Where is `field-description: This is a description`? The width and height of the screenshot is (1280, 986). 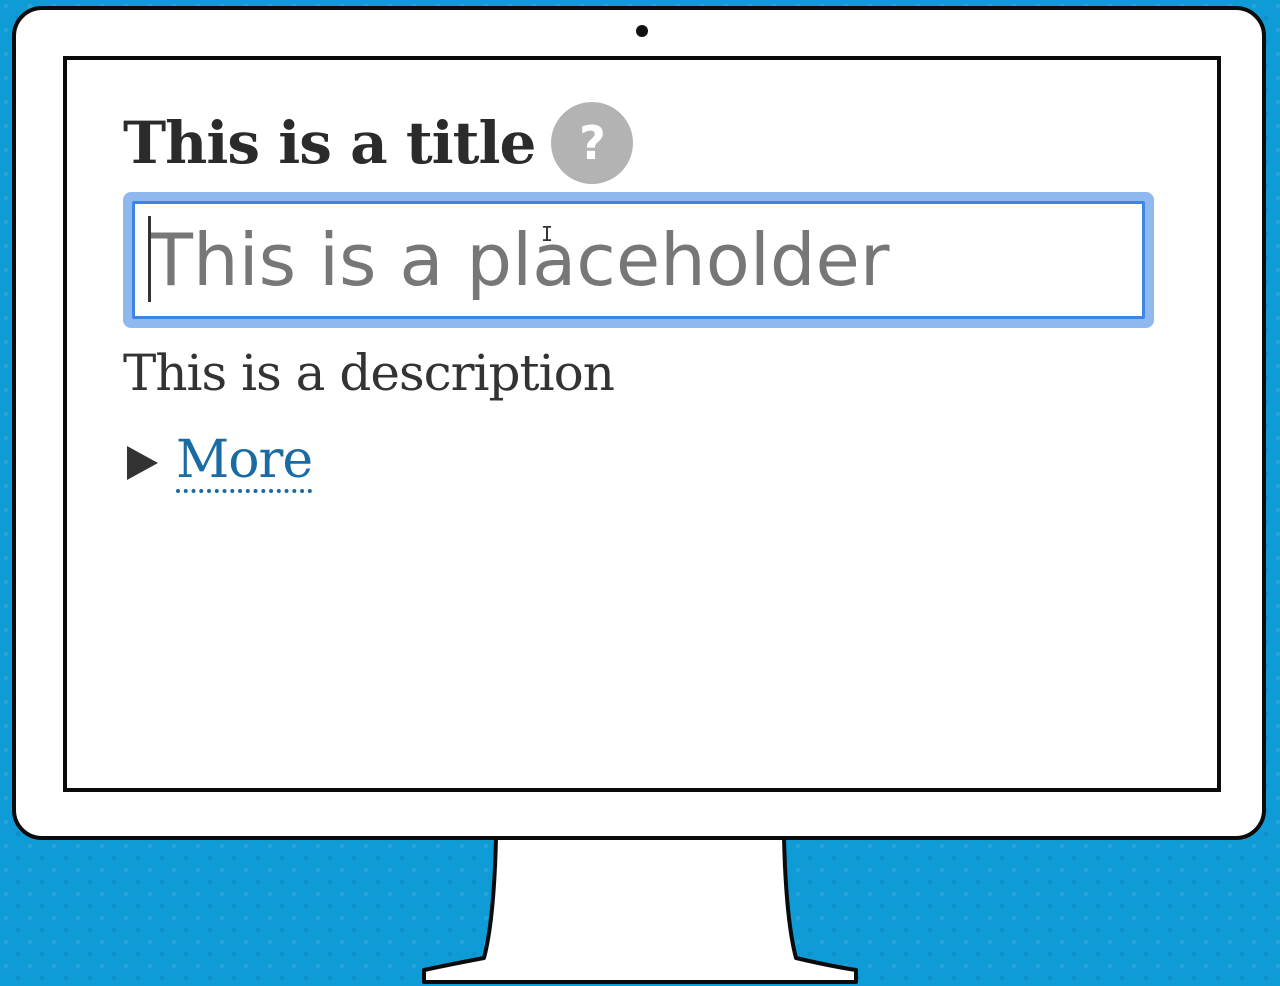 field-description: This is a description is located at coordinates (369, 373).